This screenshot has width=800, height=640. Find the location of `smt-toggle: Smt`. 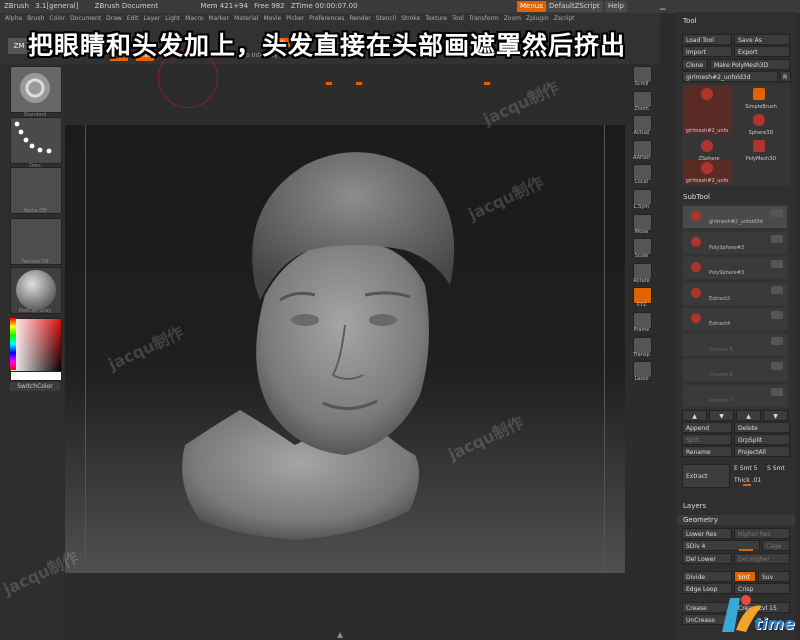

smt-toggle: Smt is located at coordinates (745, 576).